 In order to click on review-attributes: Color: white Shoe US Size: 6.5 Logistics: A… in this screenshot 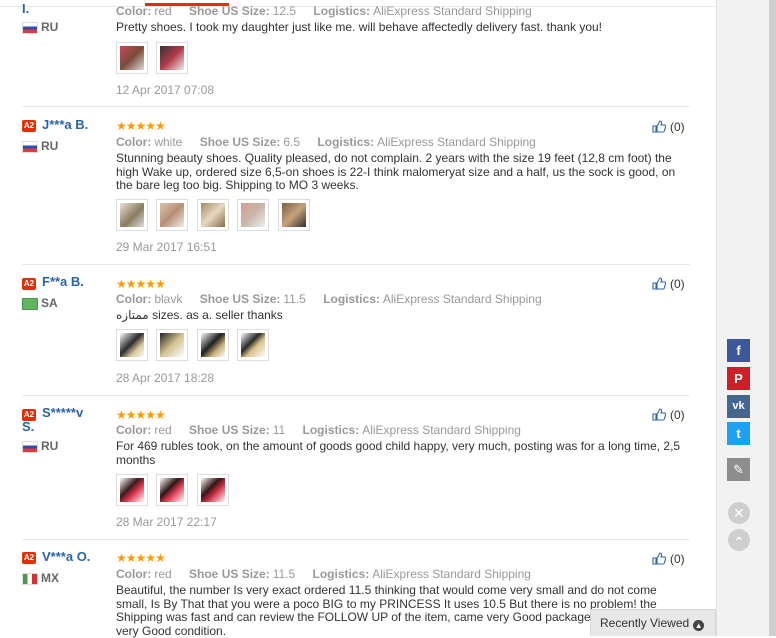, I will do `click(326, 142)`.